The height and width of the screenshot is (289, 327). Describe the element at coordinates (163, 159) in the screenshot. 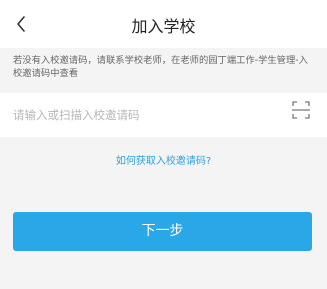

I see `get-invite-code-link: 如何获取入校邀请码?` at that location.